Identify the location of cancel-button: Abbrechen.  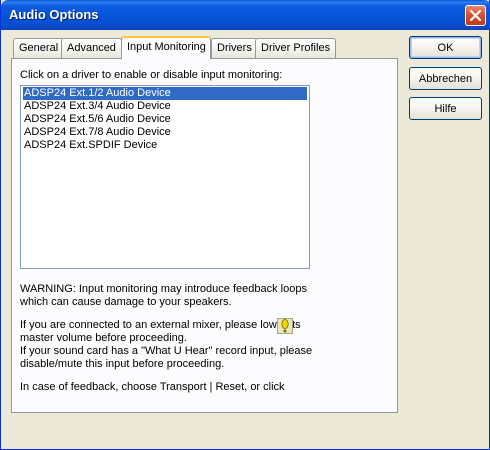
(445, 78).